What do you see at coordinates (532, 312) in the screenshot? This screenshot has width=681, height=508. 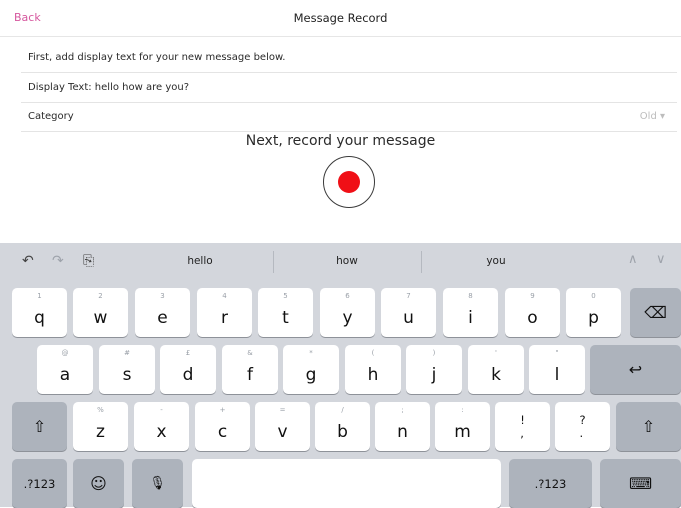 I see `key-o: 9o` at bounding box center [532, 312].